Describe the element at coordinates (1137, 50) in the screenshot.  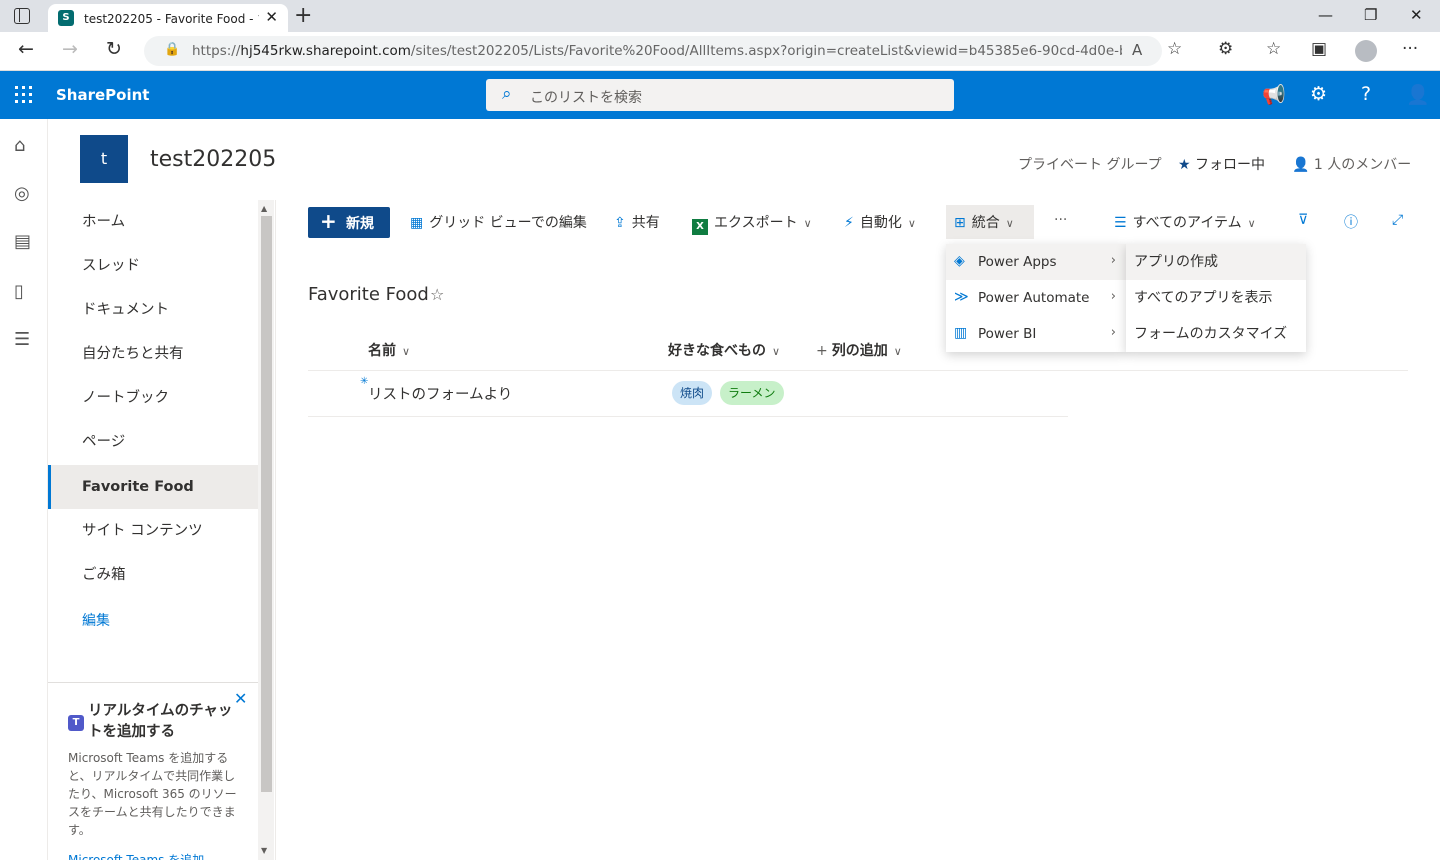
I see `read-aloud-icon: A` at that location.